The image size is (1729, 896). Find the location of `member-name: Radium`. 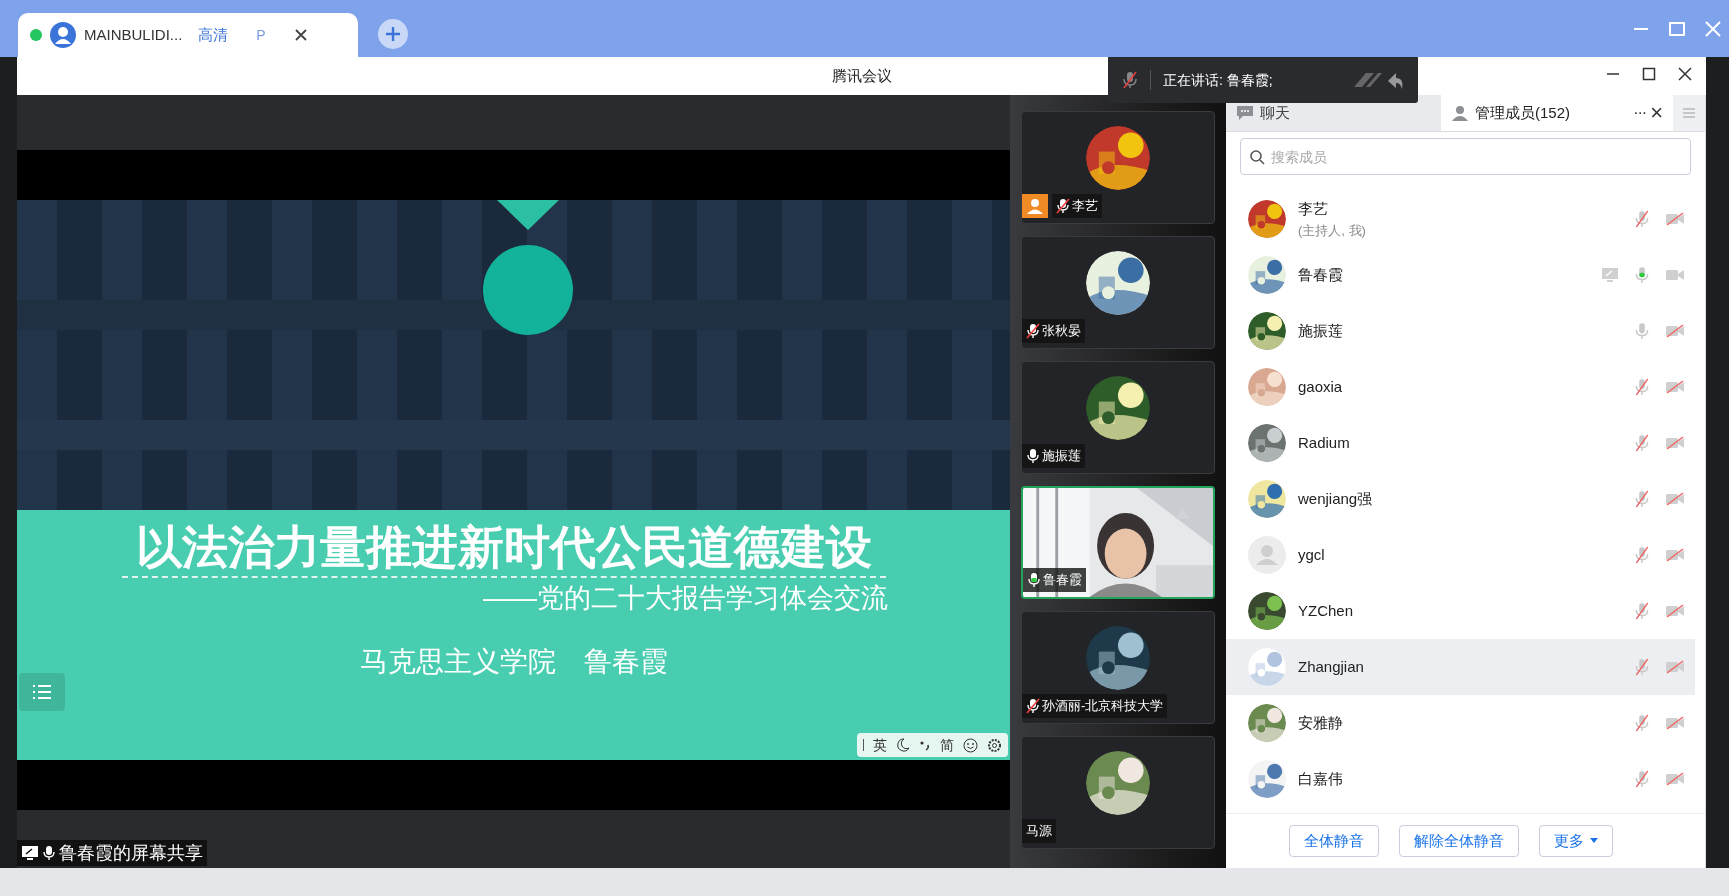

member-name: Radium is located at coordinates (1324, 442).